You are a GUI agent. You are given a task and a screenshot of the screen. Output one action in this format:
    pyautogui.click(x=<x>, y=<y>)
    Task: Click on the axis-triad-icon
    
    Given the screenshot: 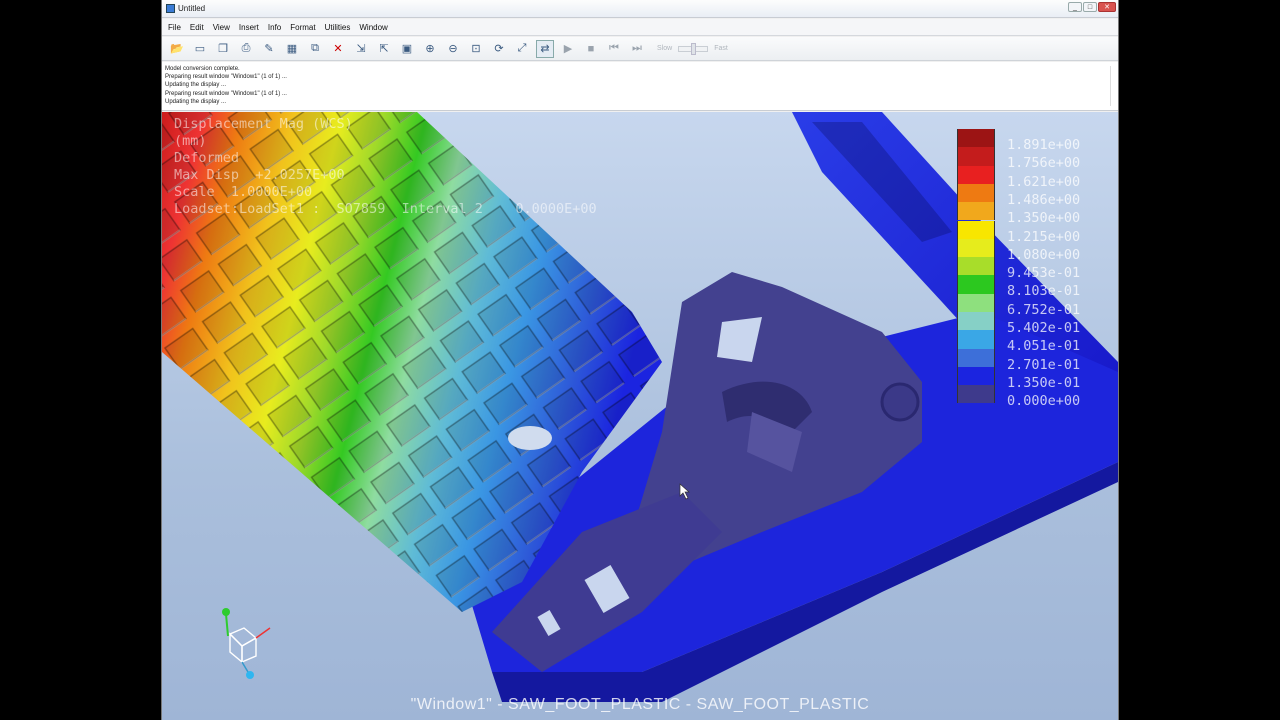 What is the action you would take?
    pyautogui.click(x=246, y=643)
    